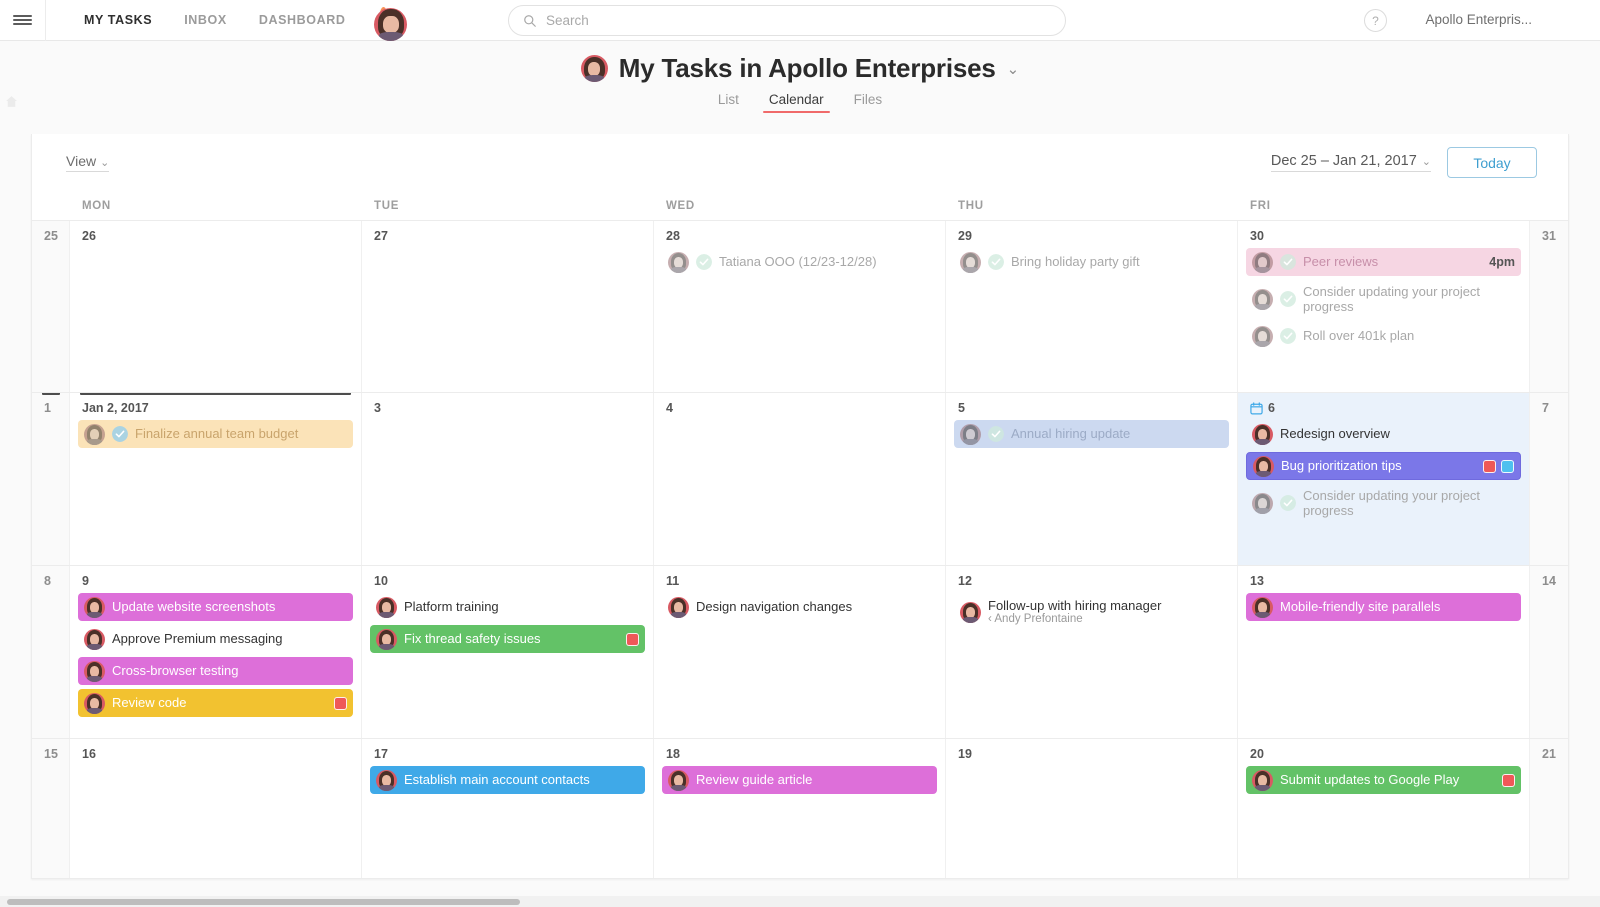 The width and height of the screenshot is (1600, 907). I want to click on calendar-day-cell: 31, so click(1549, 306).